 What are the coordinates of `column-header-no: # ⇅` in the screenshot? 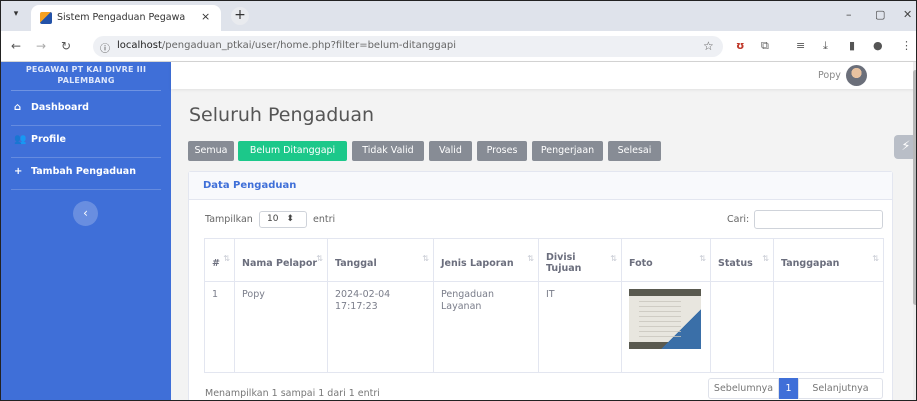 It's located at (219, 260).